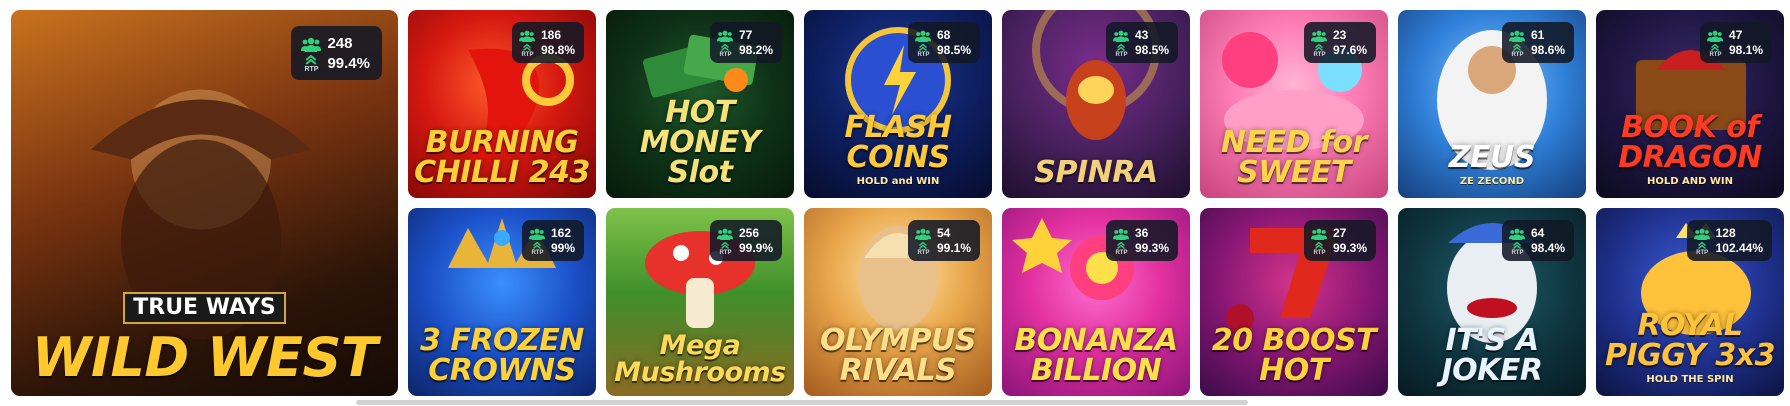  Describe the element at coordinates (1294, 104) in the screenshot. I see `game-tile-need-for-sweet: 23 RTP 97.6% NEED for SWEET` at that location.